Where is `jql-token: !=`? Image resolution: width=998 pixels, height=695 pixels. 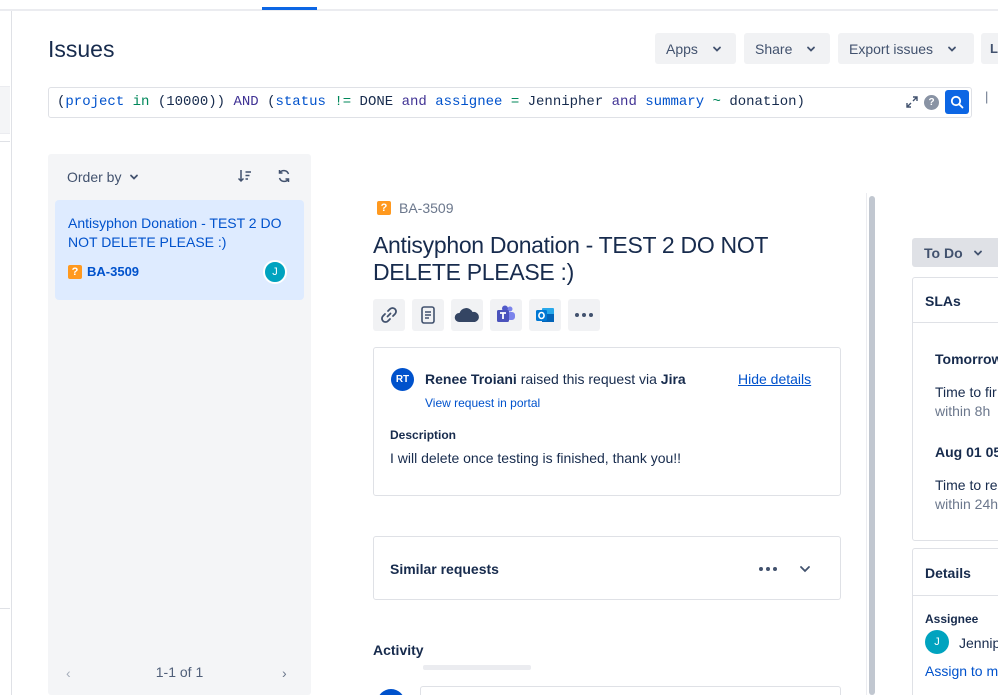
jql-token: != is located at coordinates (343, 102).